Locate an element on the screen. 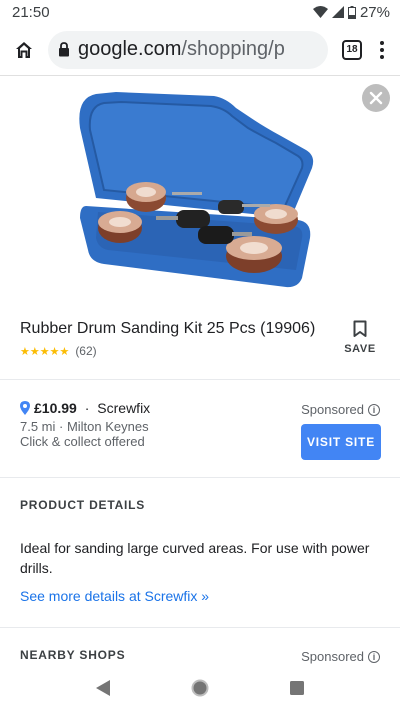 This screenshot has width=400, height=712. review-count: (62) is located at coordinates (86, 351).